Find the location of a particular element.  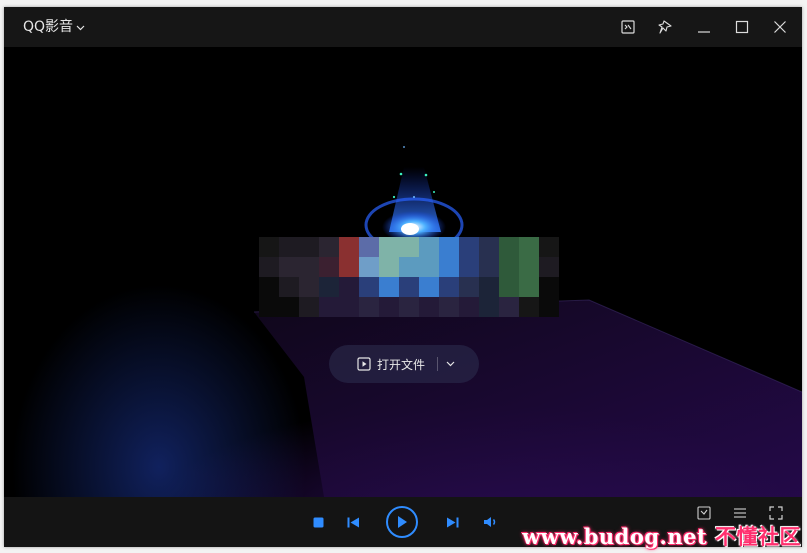

volume-button is located at coordinates (491, 522).